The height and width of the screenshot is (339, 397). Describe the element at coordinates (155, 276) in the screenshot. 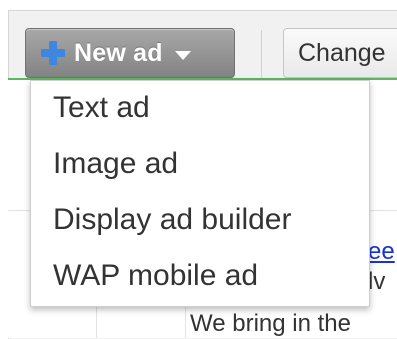

I see `menu-item-wap-mobile-ad: WAP mobile ad` at that location.